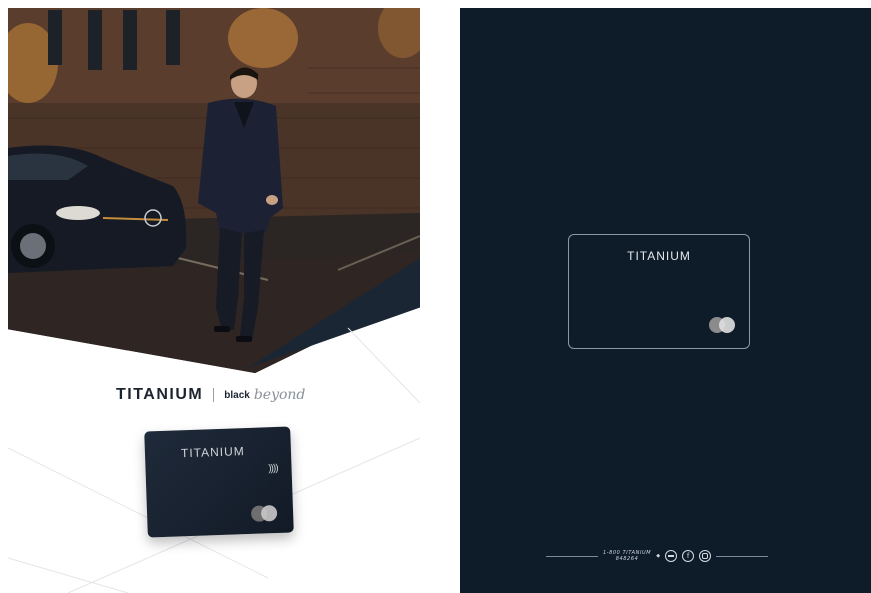 The width and height of the screenshot is (871, 593). I want to click on facebook-glyph: f, so click(688, 556).